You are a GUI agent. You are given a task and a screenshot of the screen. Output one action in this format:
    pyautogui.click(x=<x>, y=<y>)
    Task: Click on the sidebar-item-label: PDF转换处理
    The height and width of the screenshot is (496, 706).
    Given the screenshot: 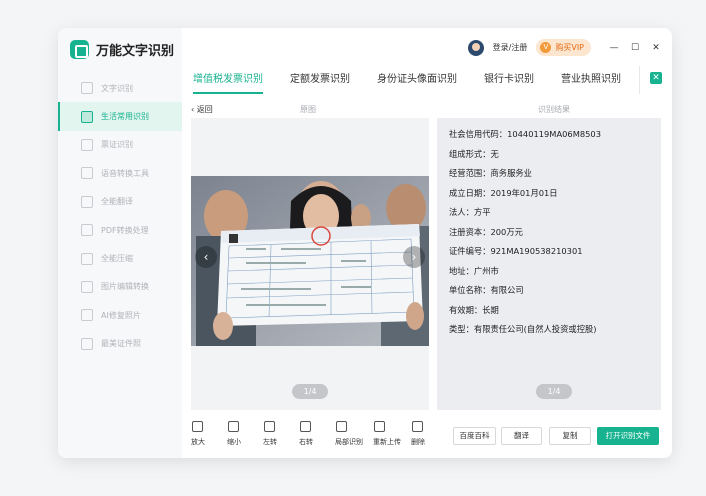 What is the action you would take?
    pyautogui.click(x=125, y=230)
    